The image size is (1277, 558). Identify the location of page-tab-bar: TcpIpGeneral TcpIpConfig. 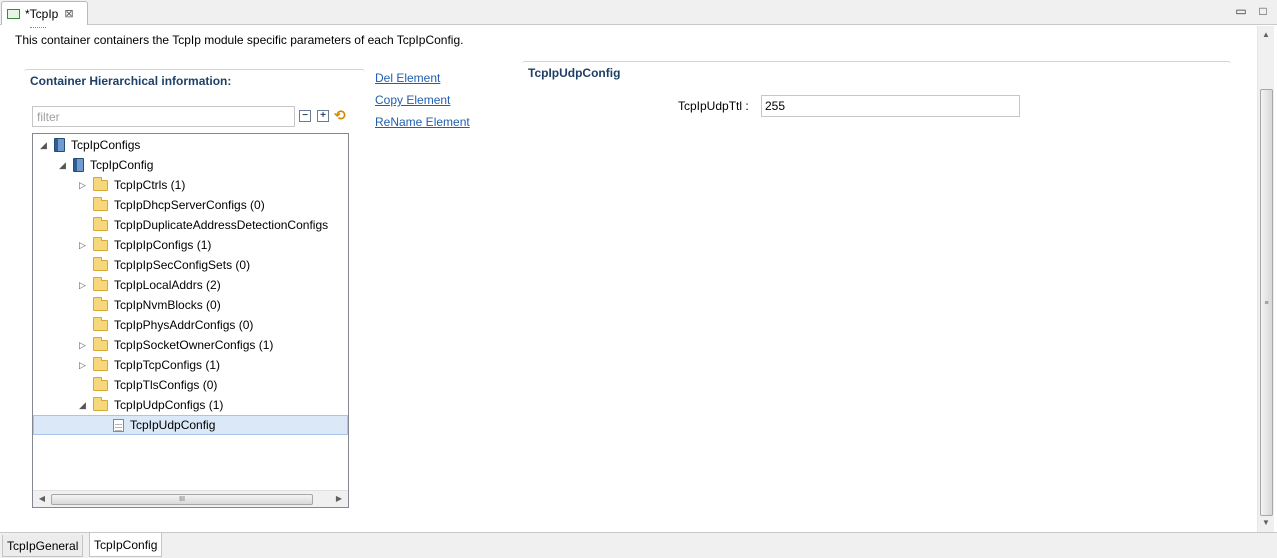
(638, 545).